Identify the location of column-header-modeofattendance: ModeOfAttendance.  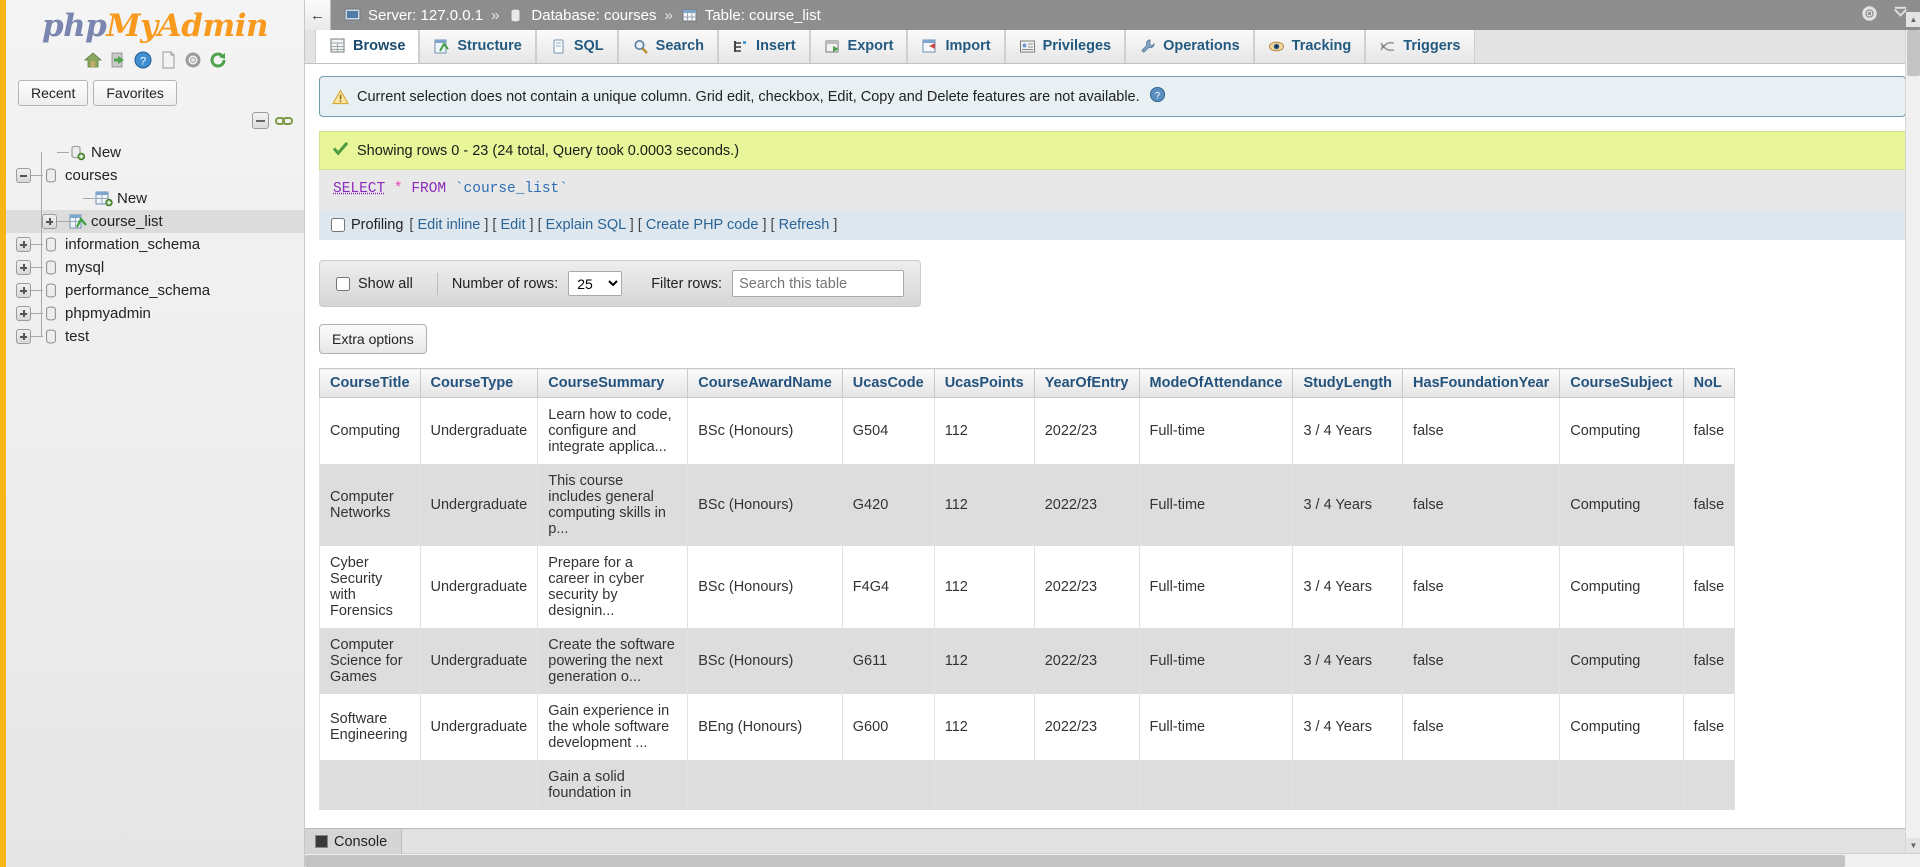
(1216, 383).